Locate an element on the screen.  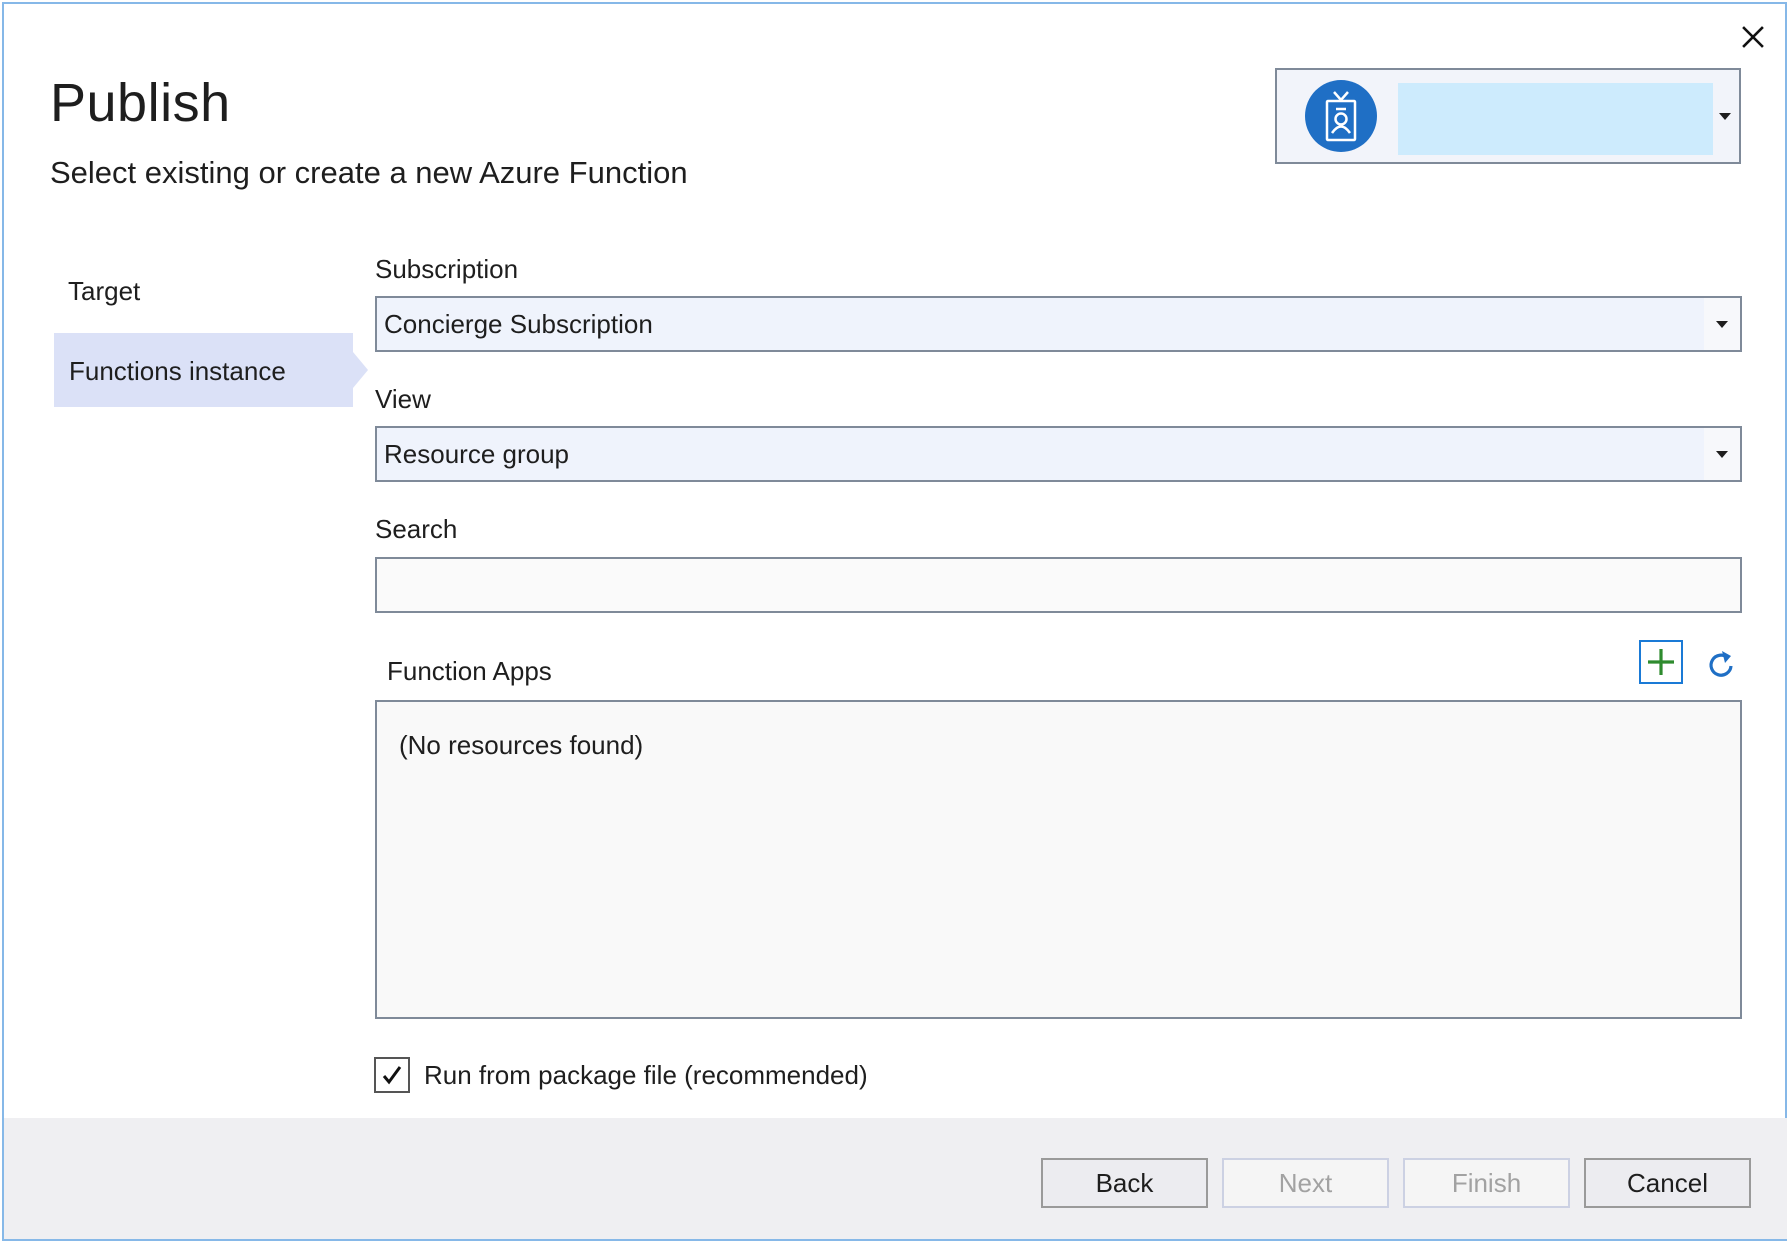
run-from-package-checkbox is located at coordinates (392, 1075).